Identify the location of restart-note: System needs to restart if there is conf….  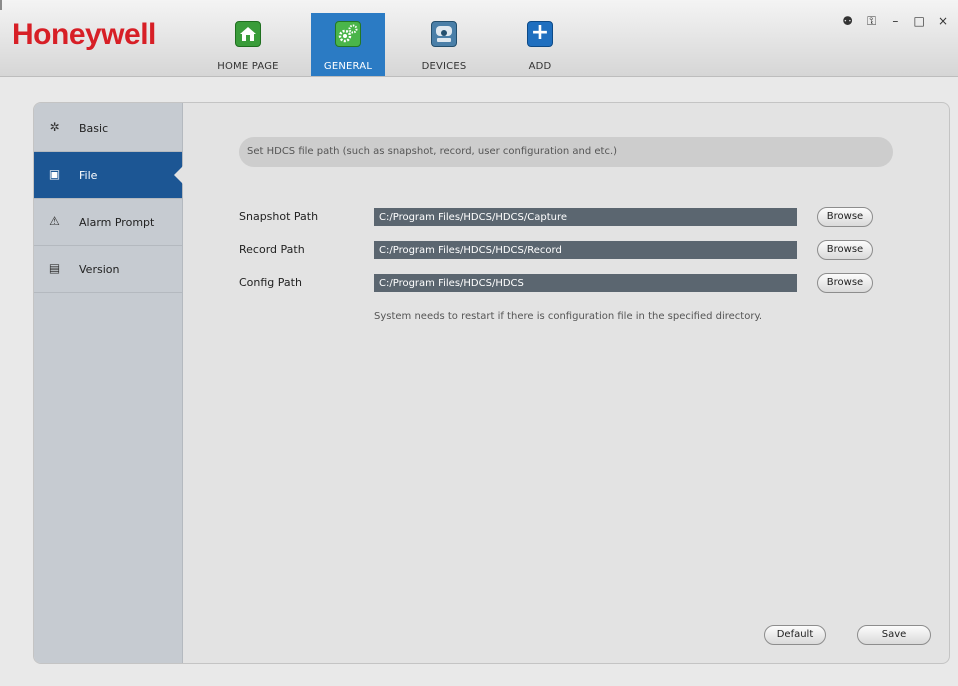
(568, 316).